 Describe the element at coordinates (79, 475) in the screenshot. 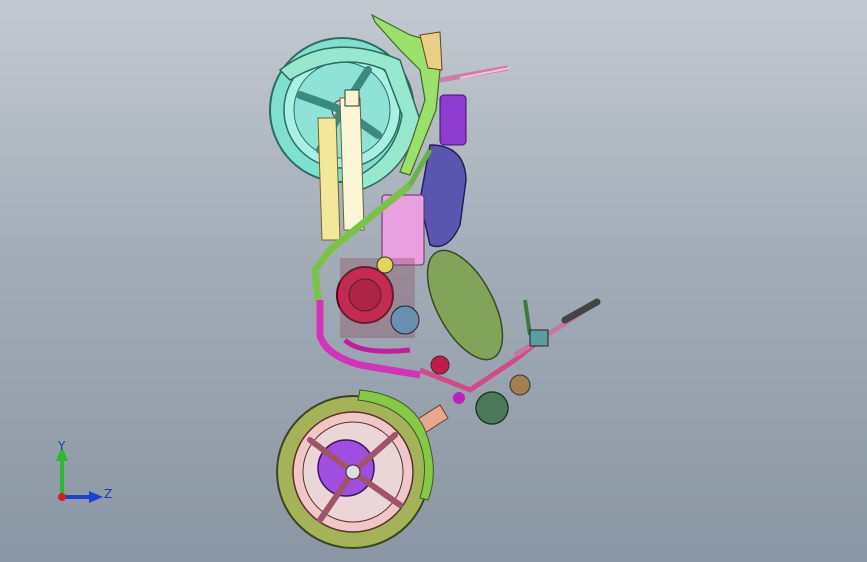

I see `triad-arrows-icon` at that location.